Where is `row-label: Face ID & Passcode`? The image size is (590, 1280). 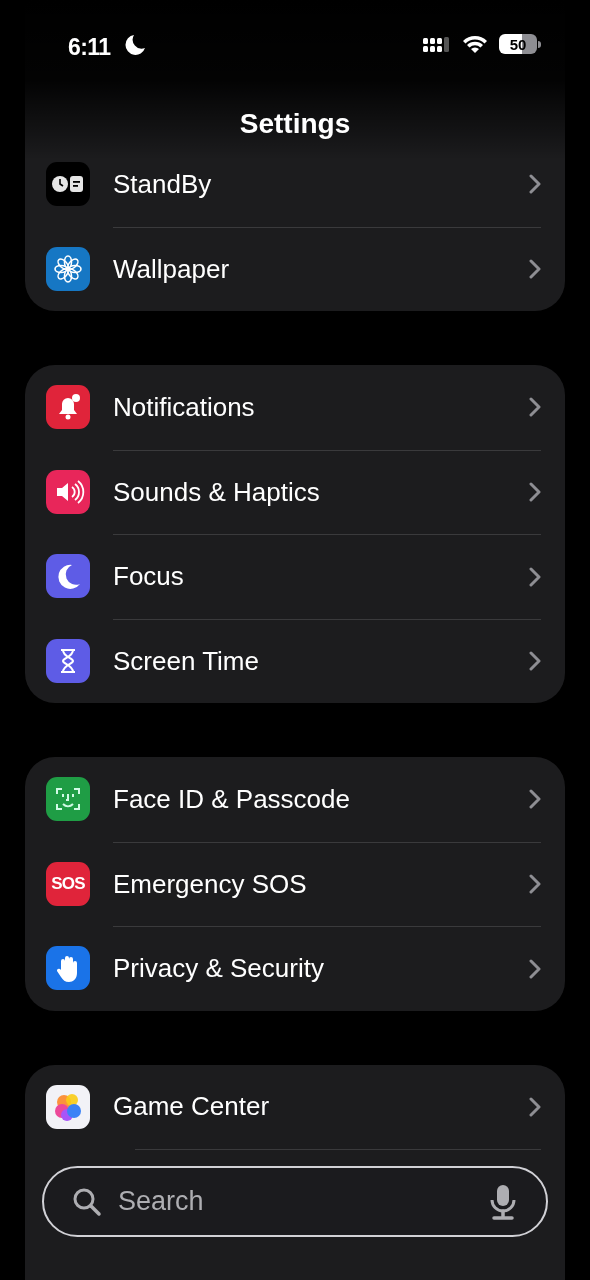
row-label: Face ID & Passcode is located at coordinates (232, 799).